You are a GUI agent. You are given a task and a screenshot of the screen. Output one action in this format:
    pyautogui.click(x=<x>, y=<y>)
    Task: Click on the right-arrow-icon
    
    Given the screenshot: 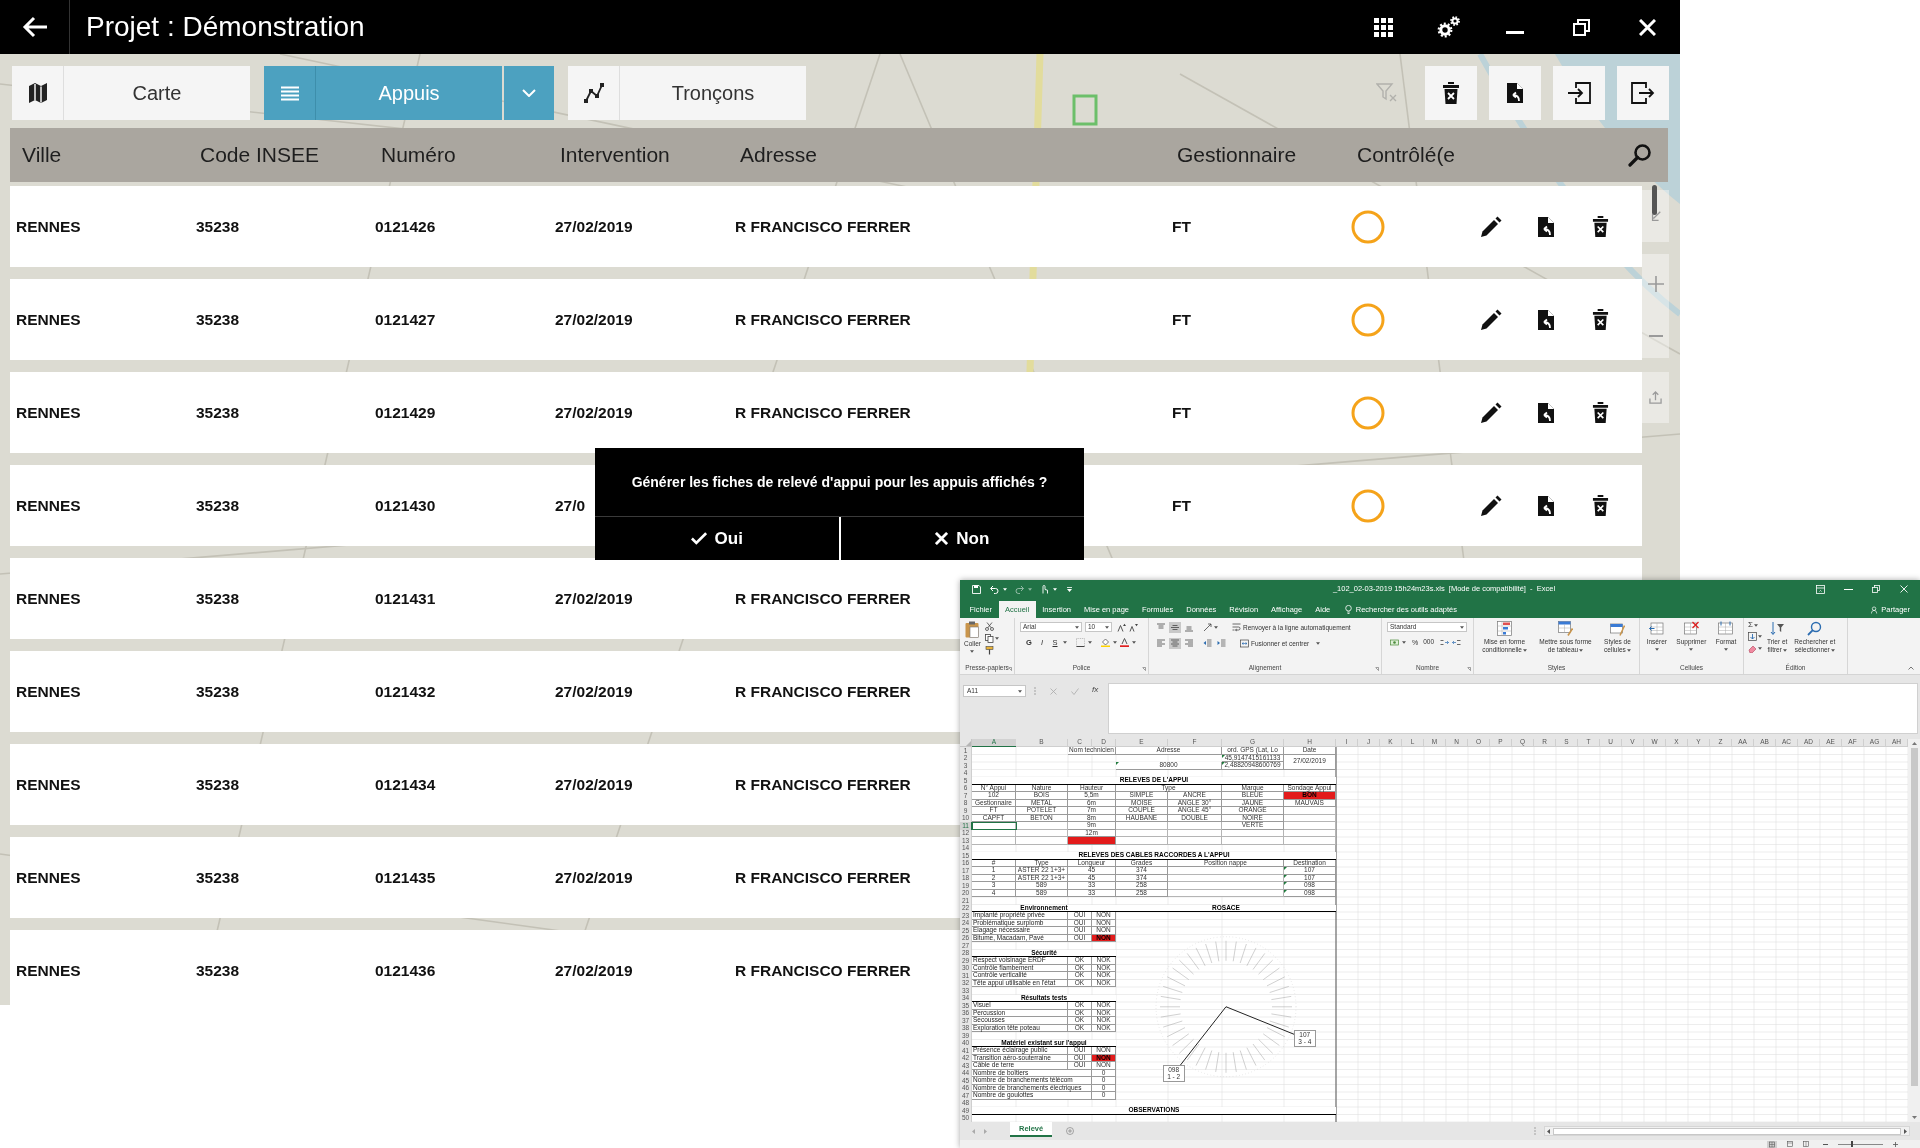 What is the action you would take?
    pyautogui.click(x=985, y=1131)
    